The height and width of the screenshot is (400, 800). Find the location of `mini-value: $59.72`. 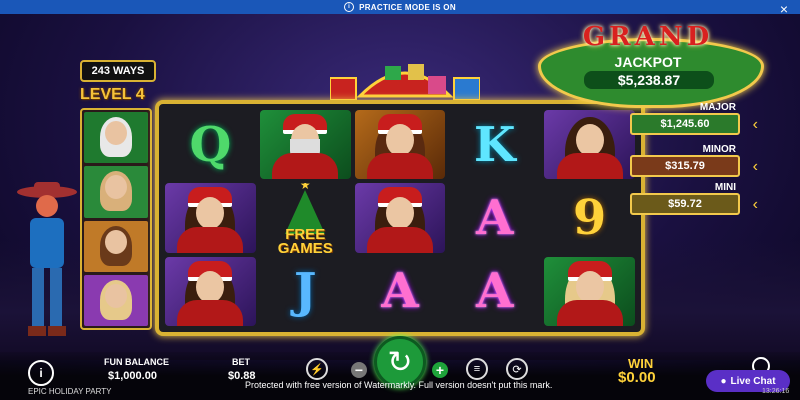

mini-value: $59.72 is located at coordinates (685, 204).